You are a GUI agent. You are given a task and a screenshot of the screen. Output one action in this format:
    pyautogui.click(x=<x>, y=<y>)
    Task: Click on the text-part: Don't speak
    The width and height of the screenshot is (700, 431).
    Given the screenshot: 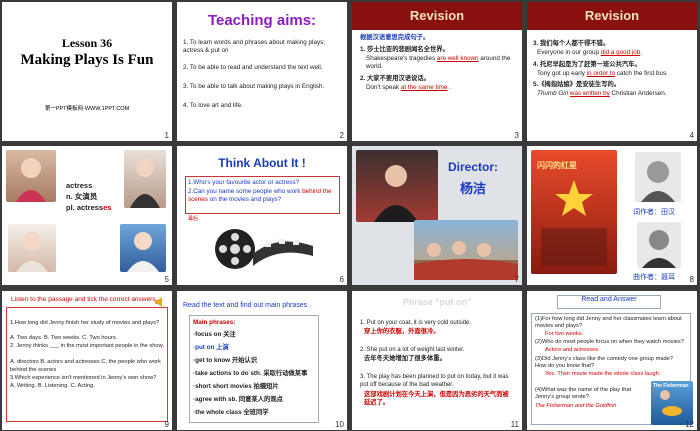 What is the action you would take?
    pyautogui.click(x=383, y=87)
    